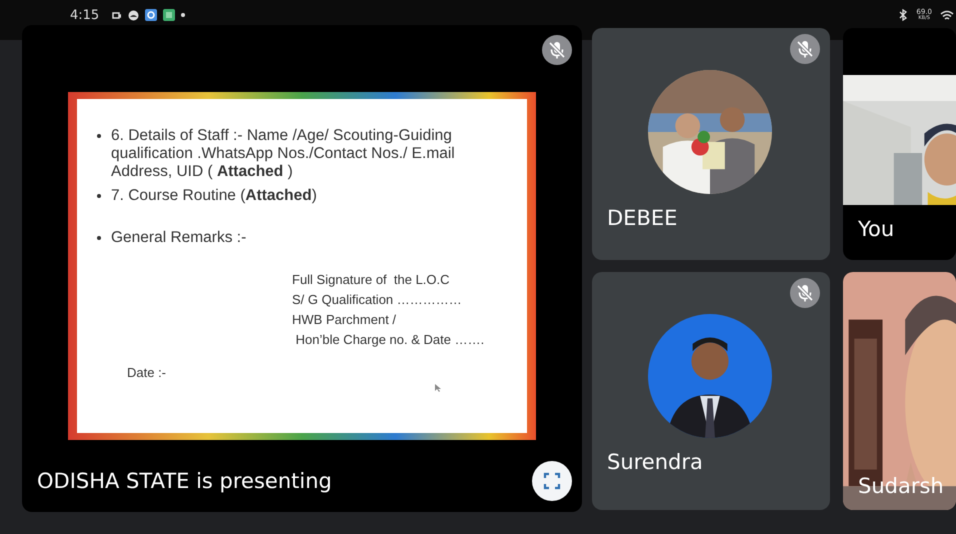 Image resolution: width=956 pixels, height=534 pixels. I want to click on cursor-icon, so click(438, 388).